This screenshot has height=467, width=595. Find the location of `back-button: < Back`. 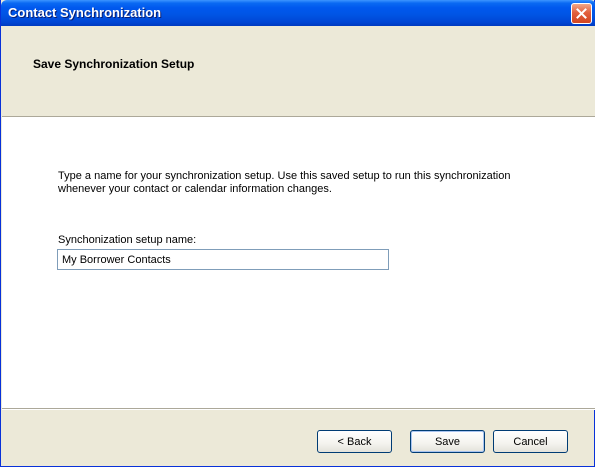

back-button: < Back is located at coordinates (354, 441).